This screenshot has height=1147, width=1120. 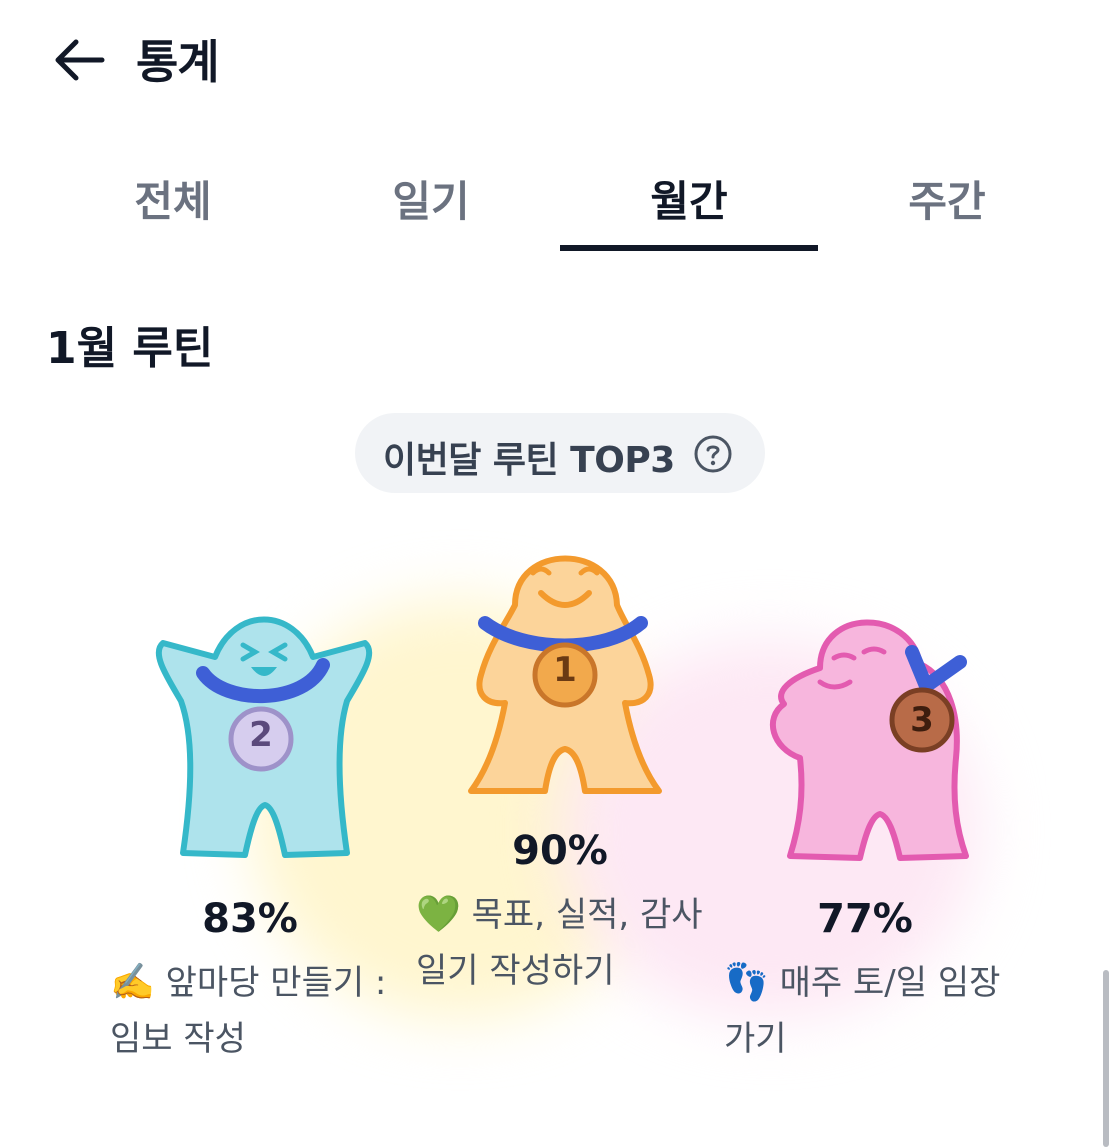 I want to click on back-button, so click(x=80, y=60).